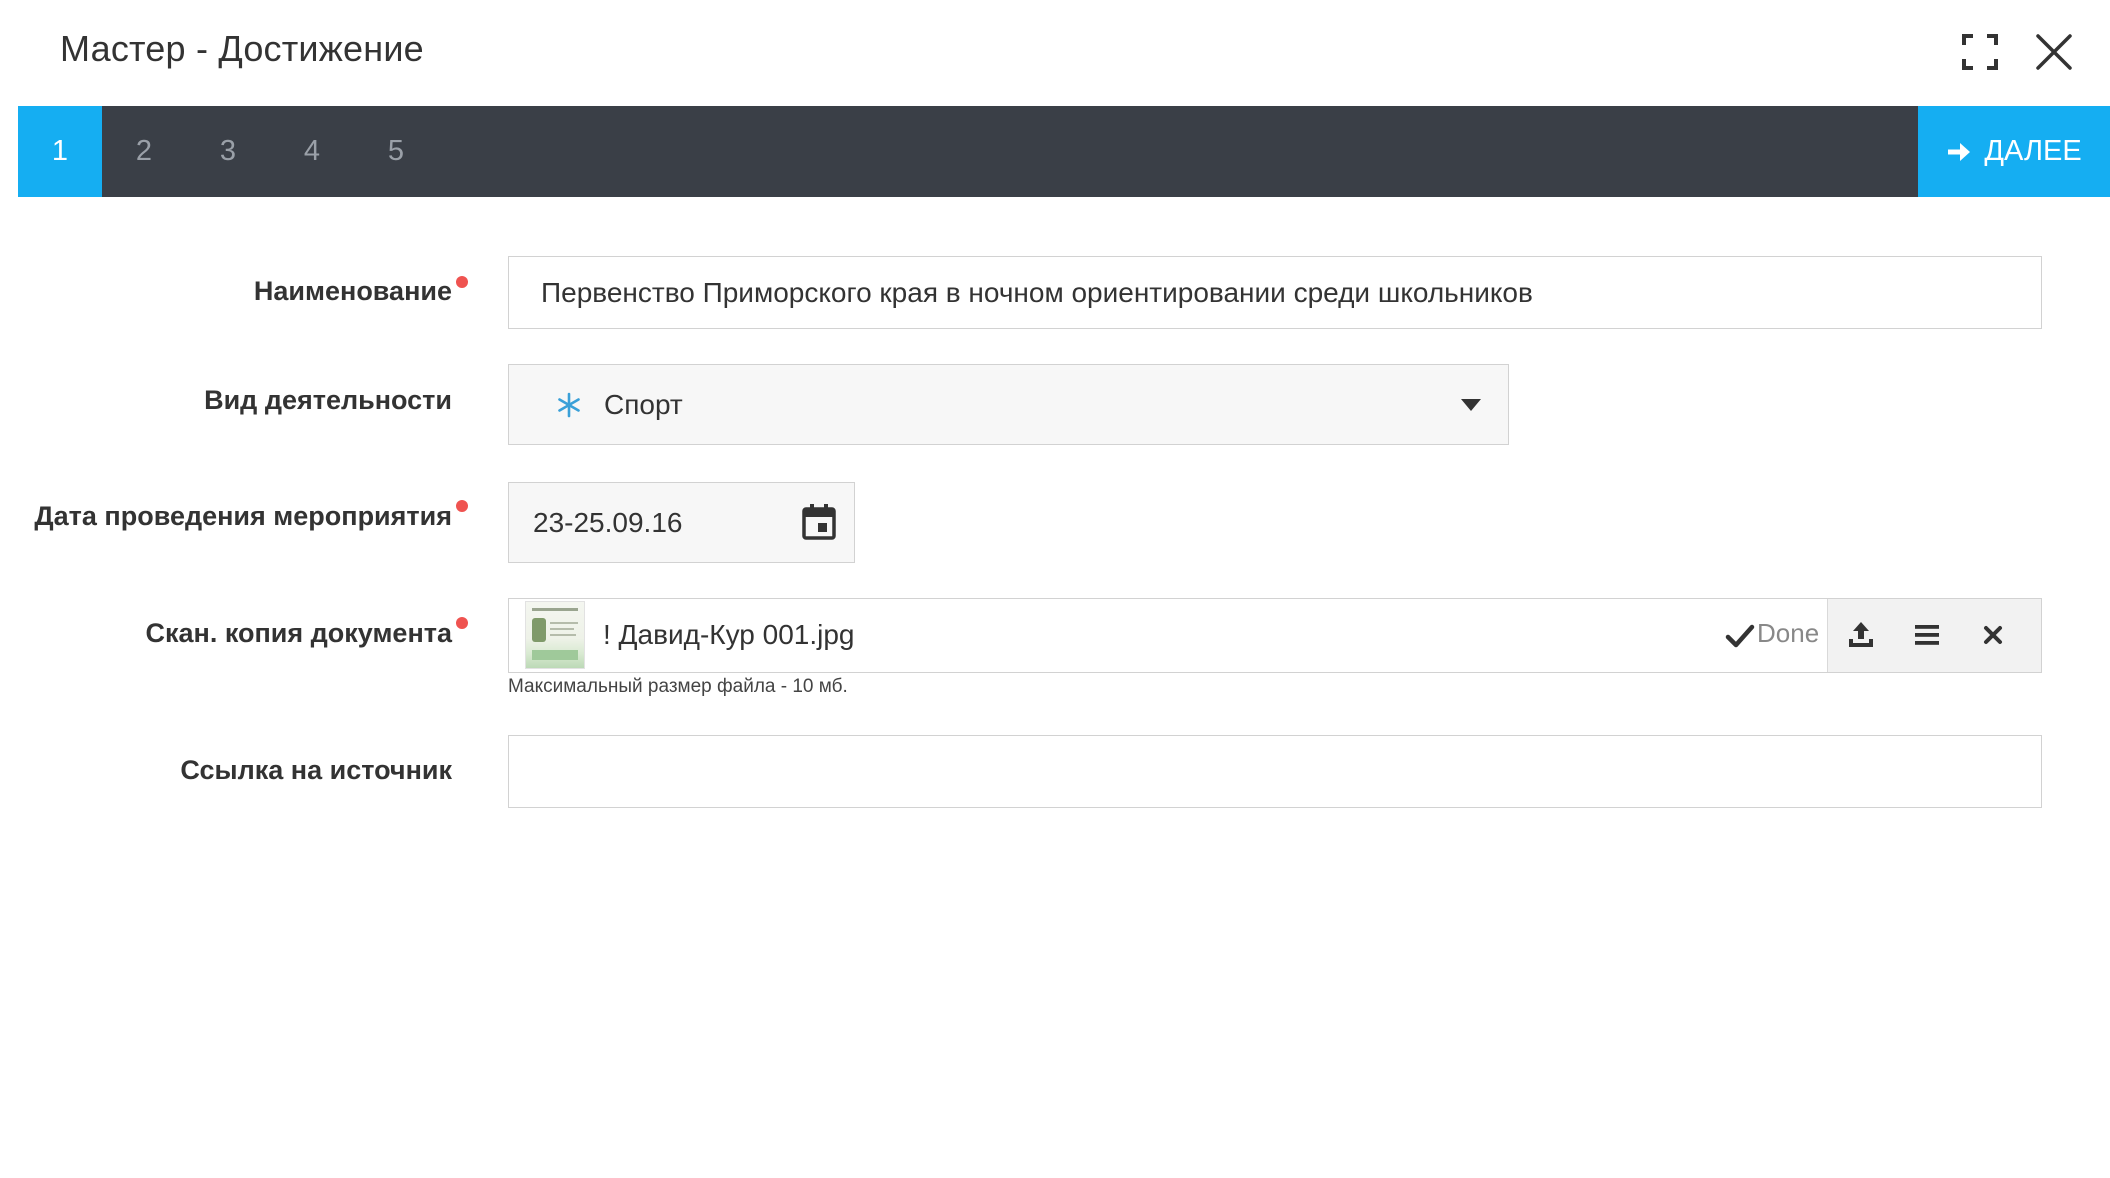  Describe the element at coordinates (608, 522) in the screenshot. I see `date-input-value: 23-25.09.16` at that location.